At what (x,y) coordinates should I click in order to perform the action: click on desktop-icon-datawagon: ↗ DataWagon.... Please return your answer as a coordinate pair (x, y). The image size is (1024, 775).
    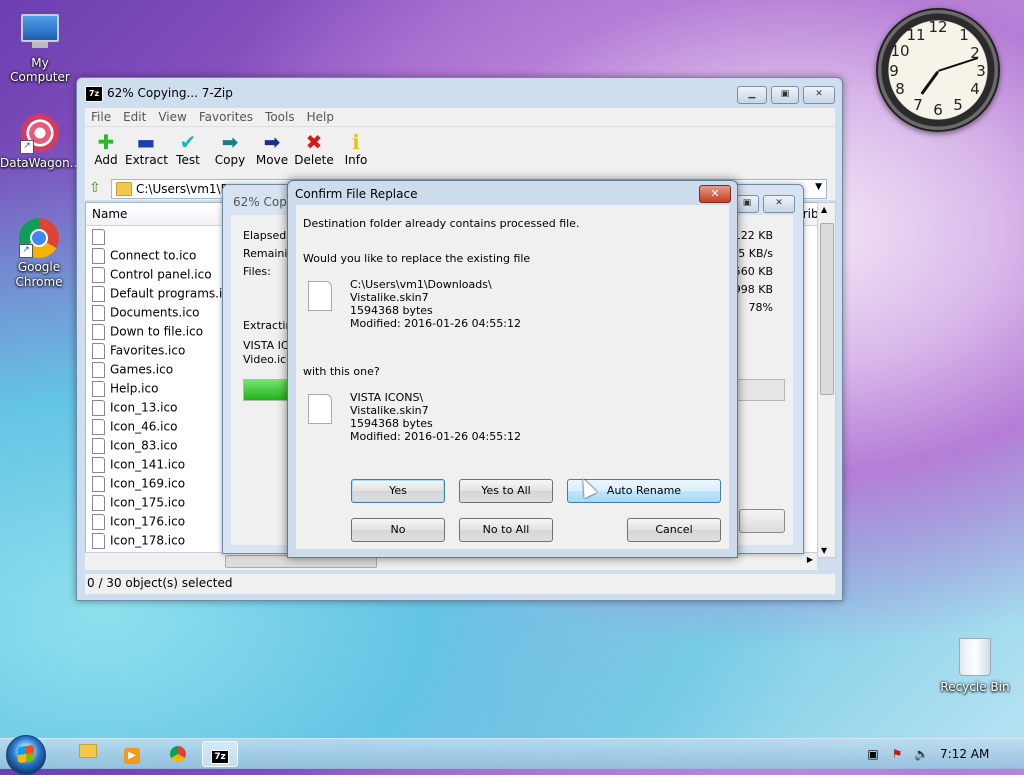
    Looking at the image, I should click on (40, 142).